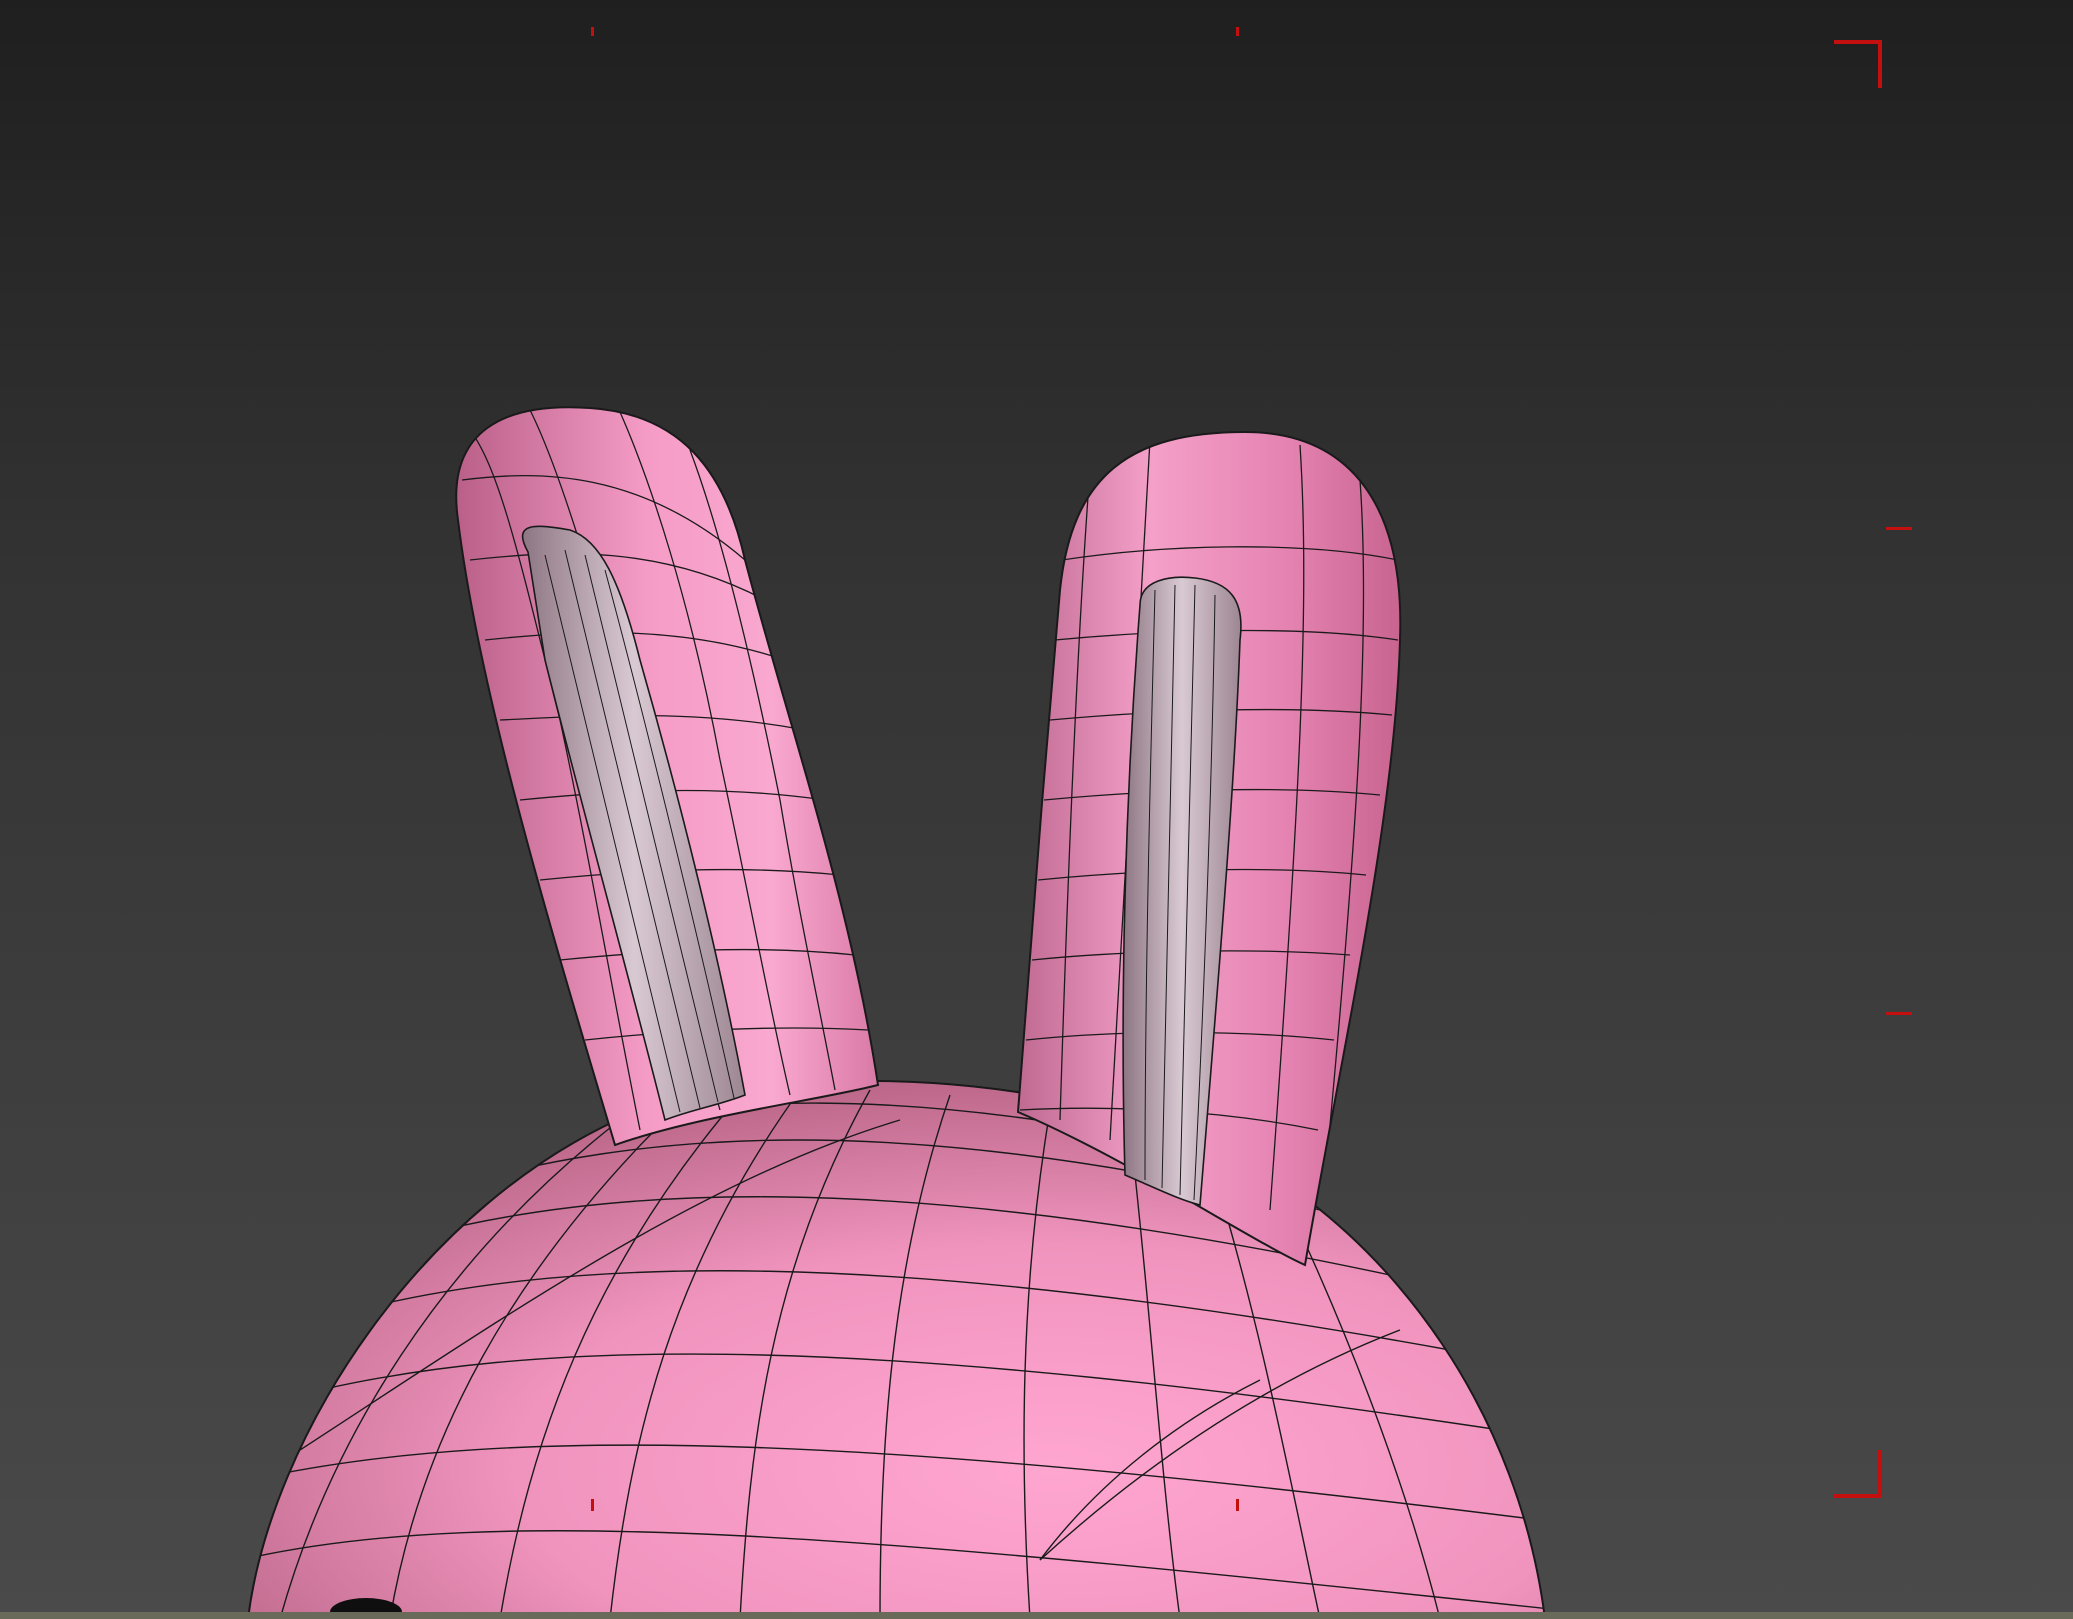 This screenshot has height=1619, width=2073. I want to click on safe-frame-tick-right-upper, so click(1899, 528).